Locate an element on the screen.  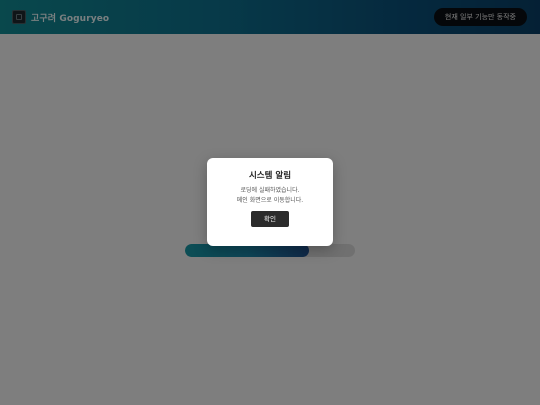
dialog-title: 시스템 알림 is located at coordinates (270, 176).